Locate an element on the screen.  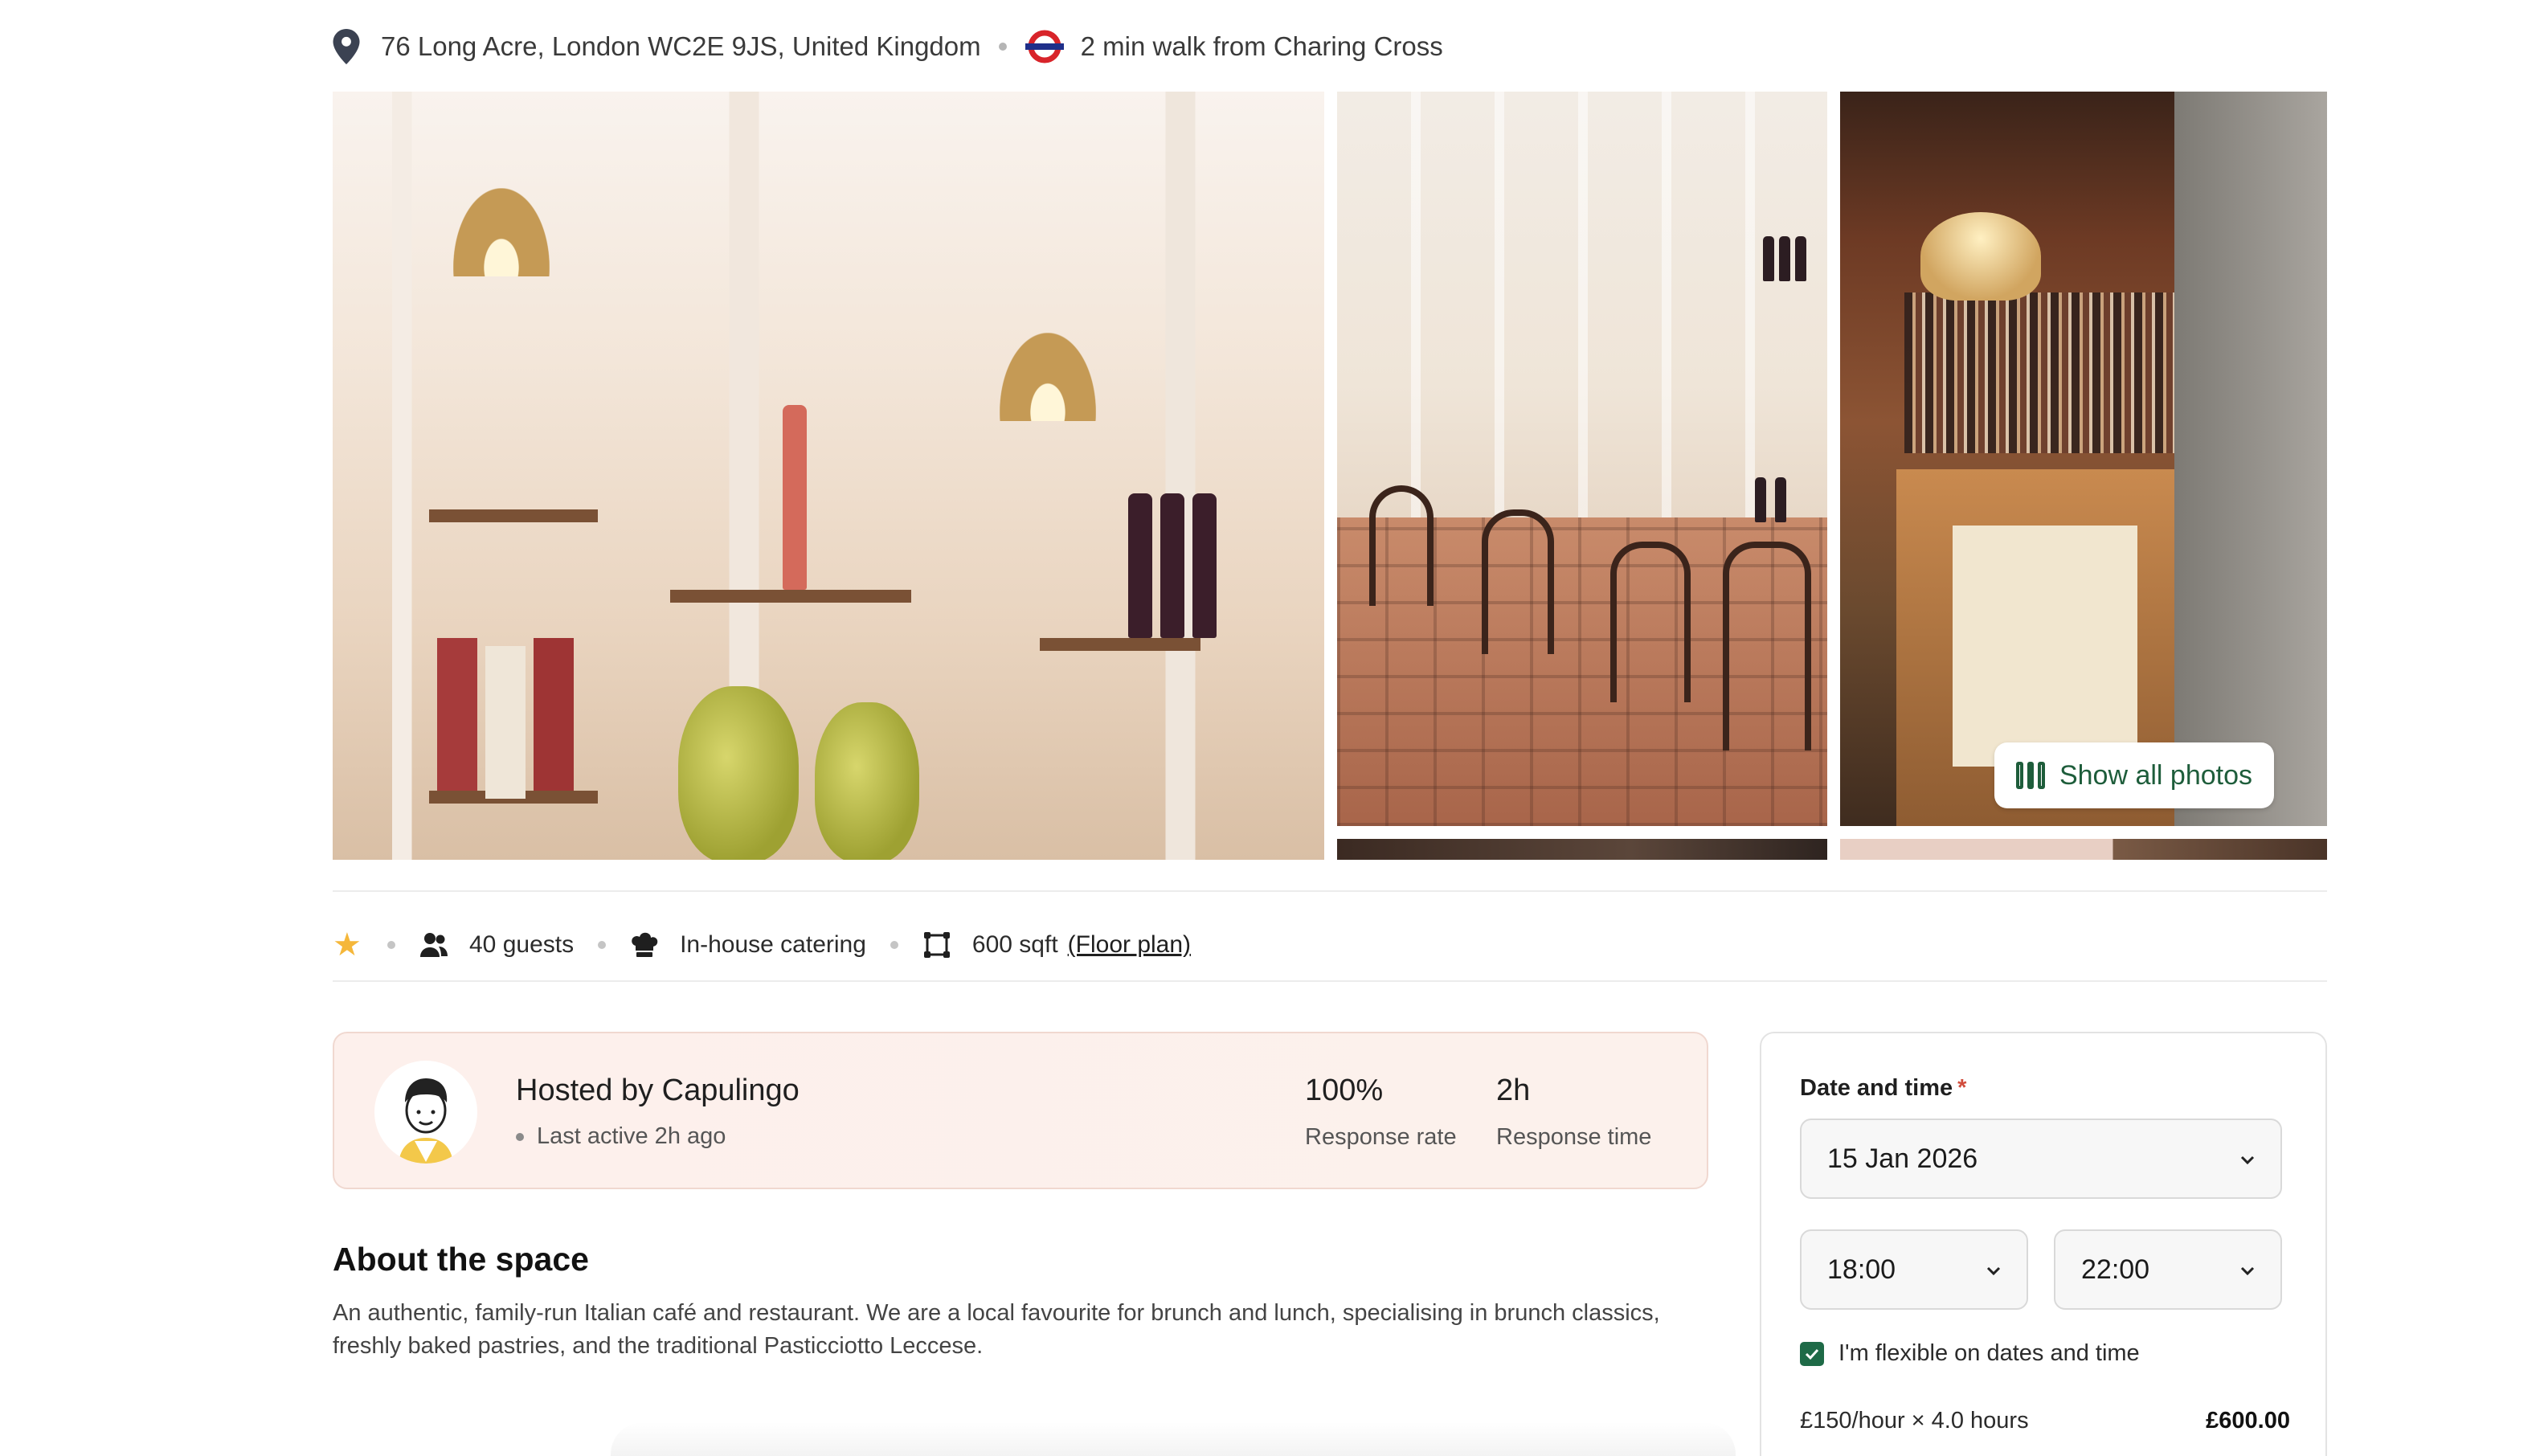
map-pin-icon is located at coordinates (346, 46).